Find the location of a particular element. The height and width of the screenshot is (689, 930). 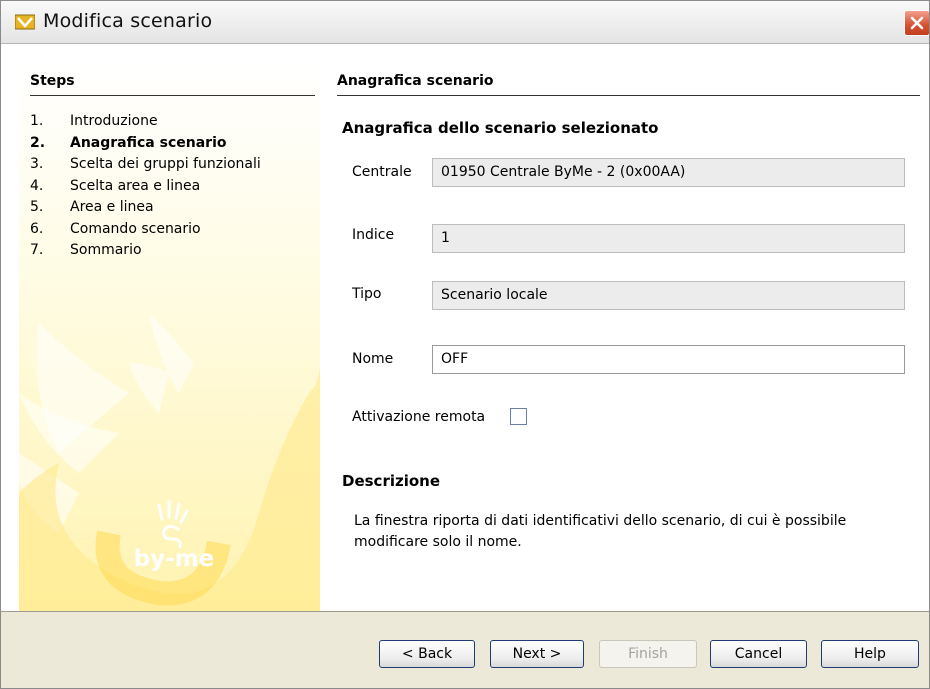

close-button is located at coordinates (916, 23).